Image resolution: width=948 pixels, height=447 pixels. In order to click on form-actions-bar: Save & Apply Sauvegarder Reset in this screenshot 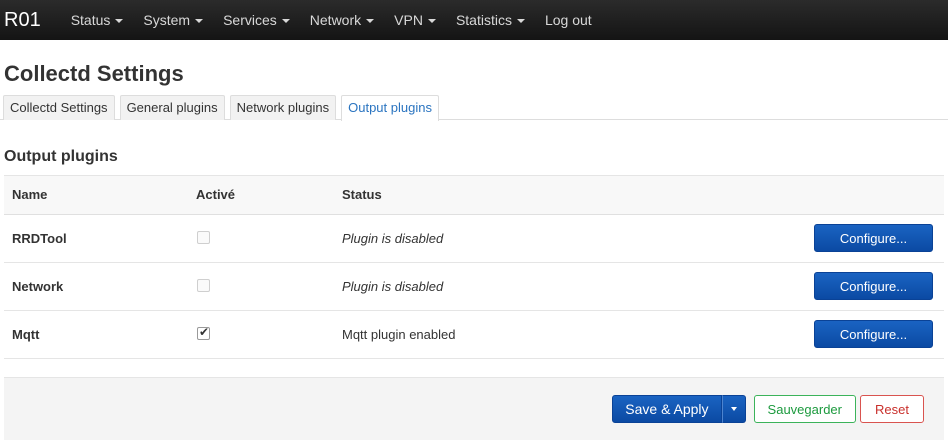, I will do `click(474, 408)`.